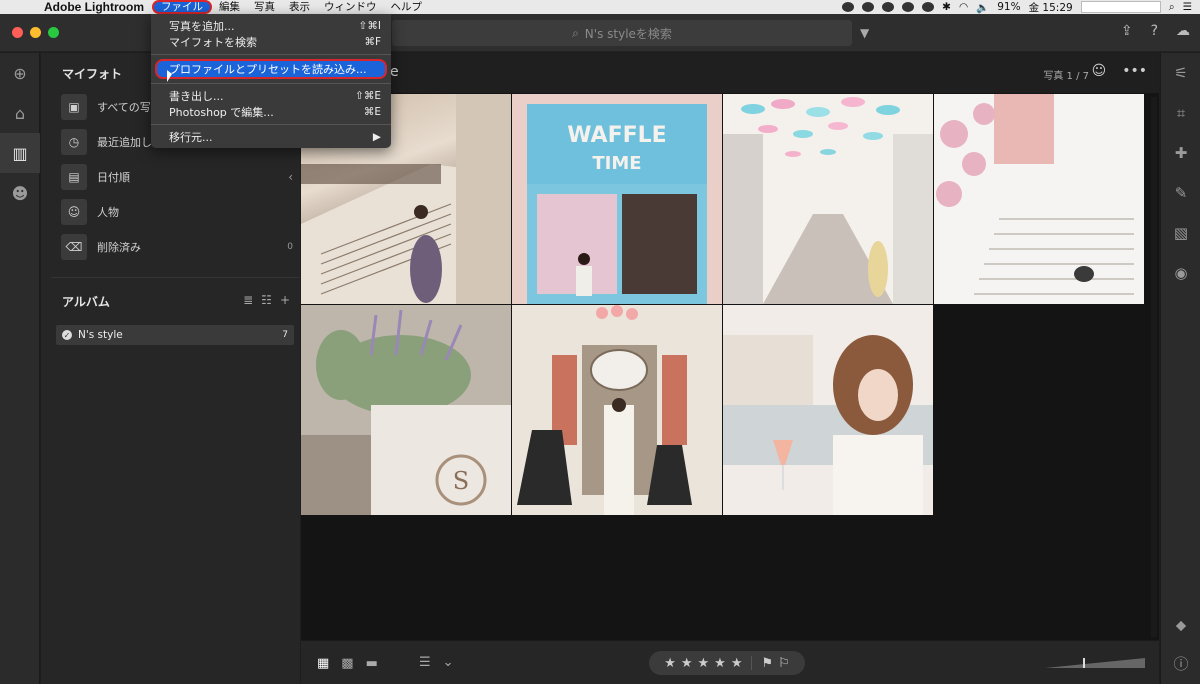  Describe the element at coordinates (20, 193) in the screenshot. I see `people-icon: ☻` at that location.